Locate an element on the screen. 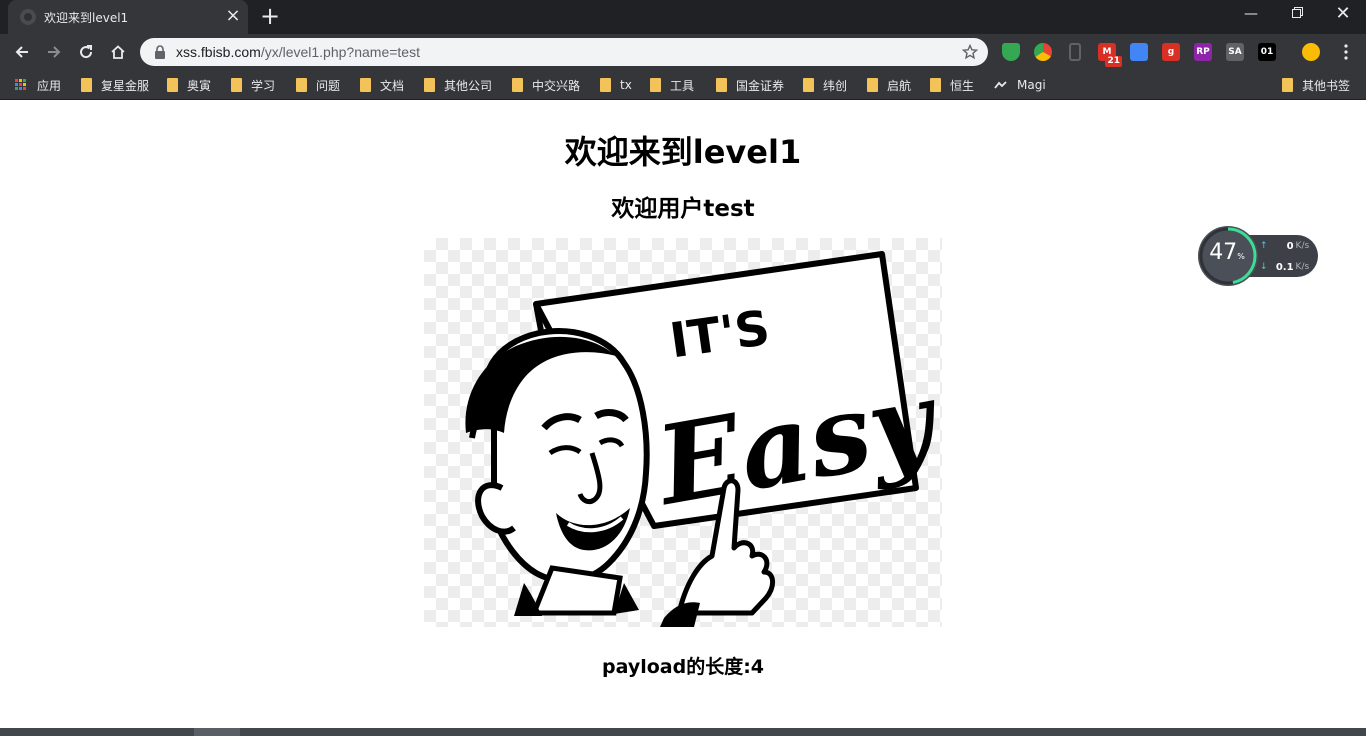  bookmark-label: 问题 is located at coordinates (328, 85).